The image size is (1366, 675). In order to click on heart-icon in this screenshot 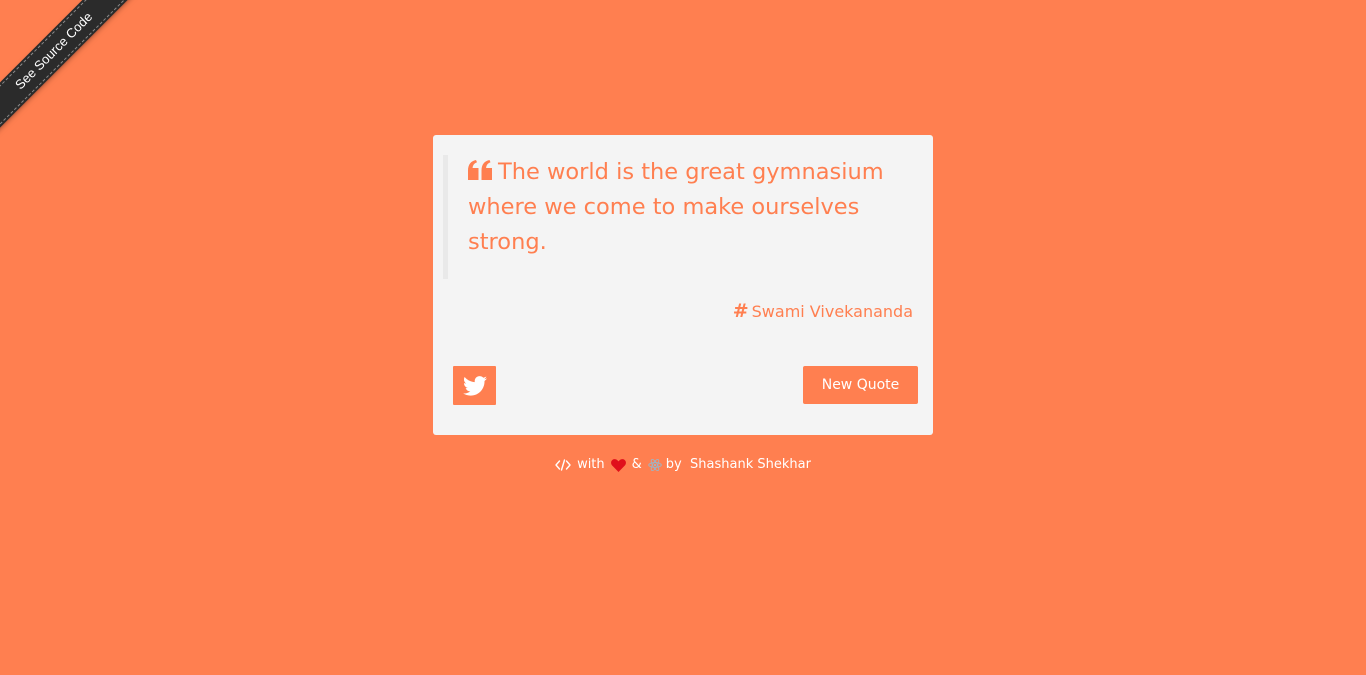, I will do `click(618, 465)`.